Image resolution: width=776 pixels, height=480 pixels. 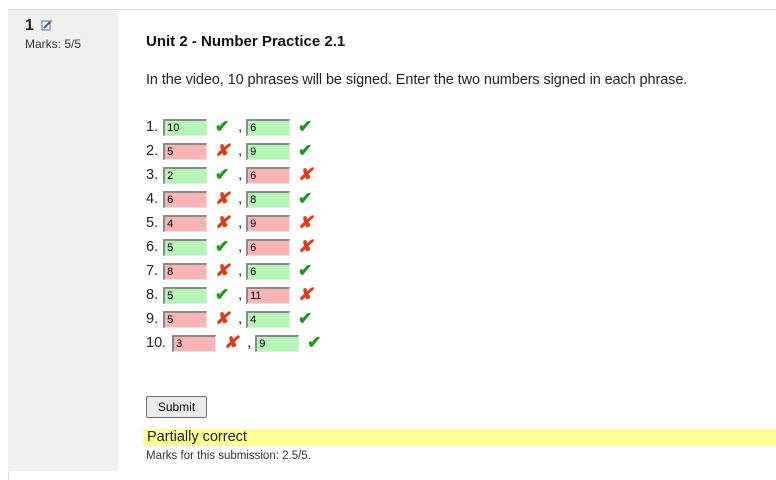 I want to click on question-info-panel, so click(x=63, y=240).